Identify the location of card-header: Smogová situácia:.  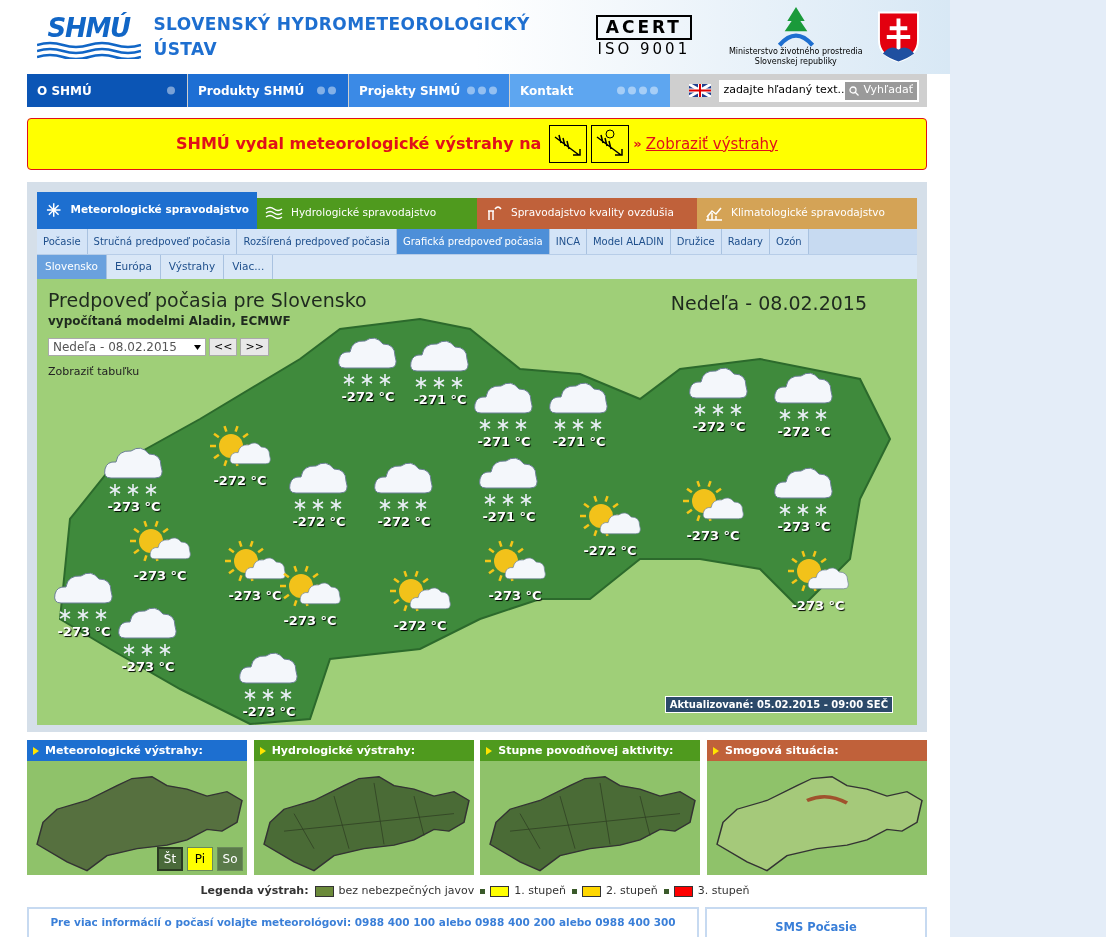
(816, 751).